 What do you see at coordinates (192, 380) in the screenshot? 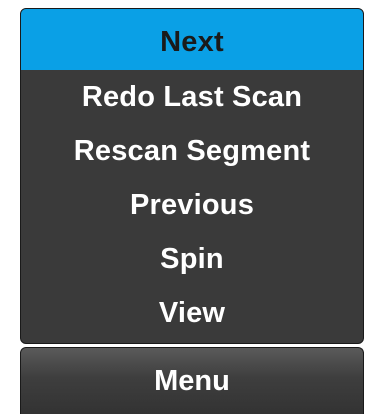
I see `menu-button: Menu` at bounding box center [192, 380].